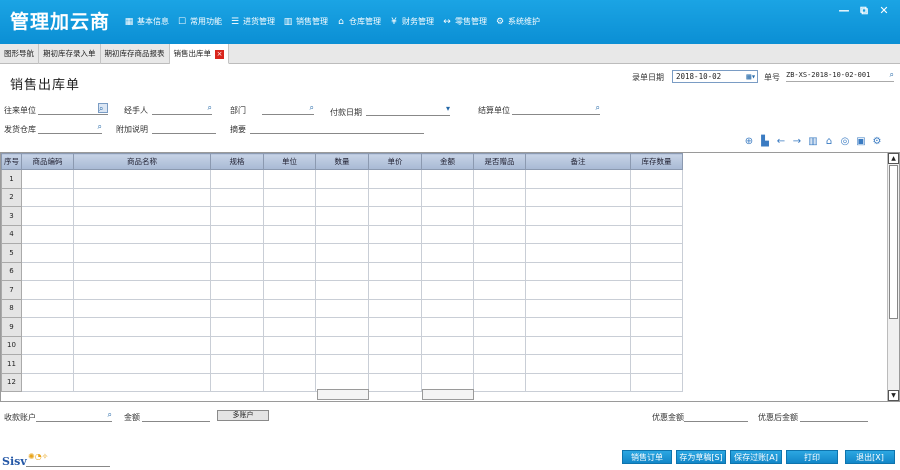  What do you see at coordinates (464, 21) in the screenshot?
I see `menu-retail: ↔ 零售管理` at bounding box center [464, 21].